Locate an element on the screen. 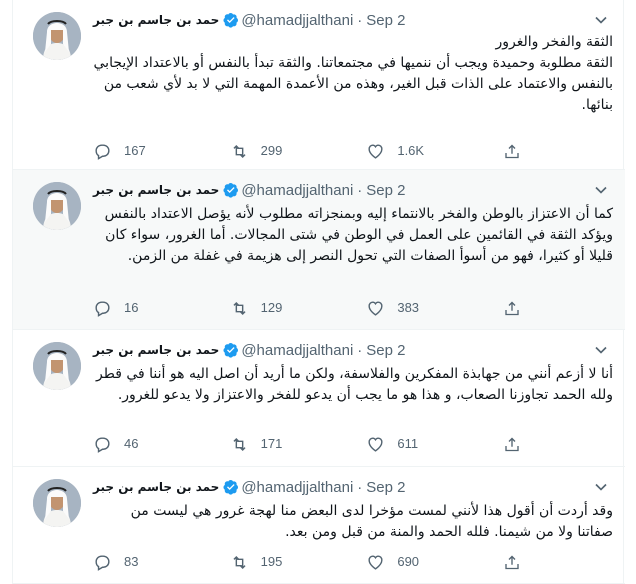 The width and height of the screenshot is (636, 584). like-button: 383 is located at coordinates (434, 308).